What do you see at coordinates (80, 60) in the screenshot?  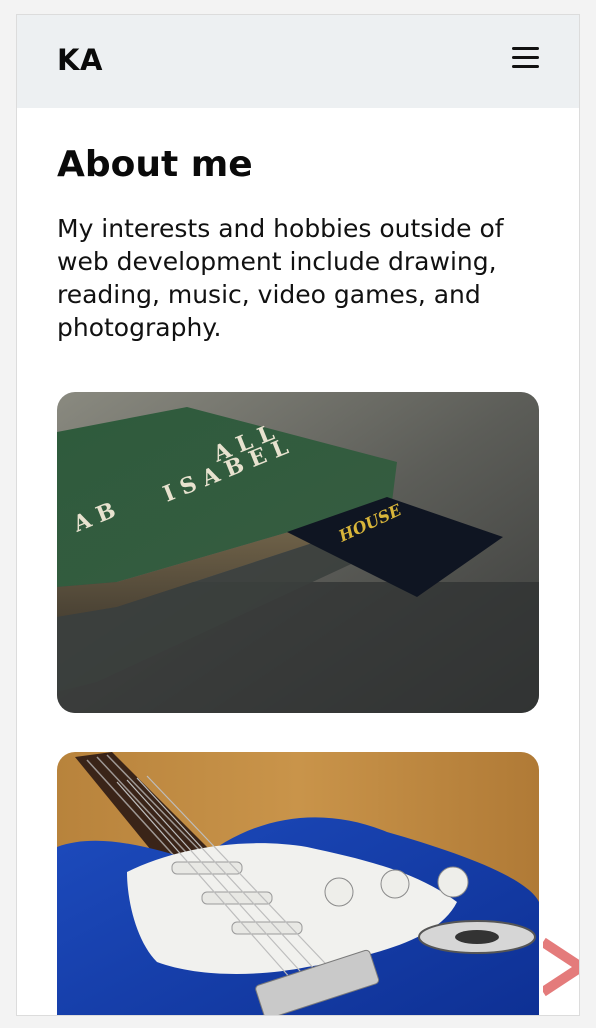 I see `site-logo: KA` at bounding box center [80, 60].